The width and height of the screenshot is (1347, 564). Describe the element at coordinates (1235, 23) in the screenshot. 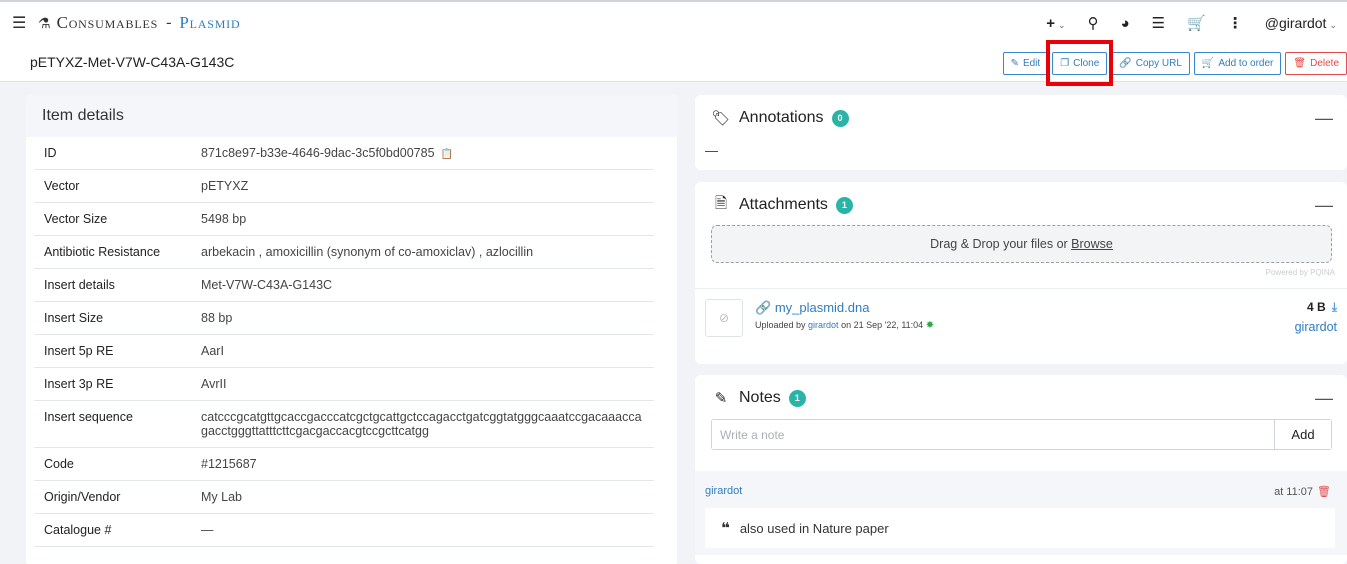

I see `more-options-icon: ⋮` at that location.